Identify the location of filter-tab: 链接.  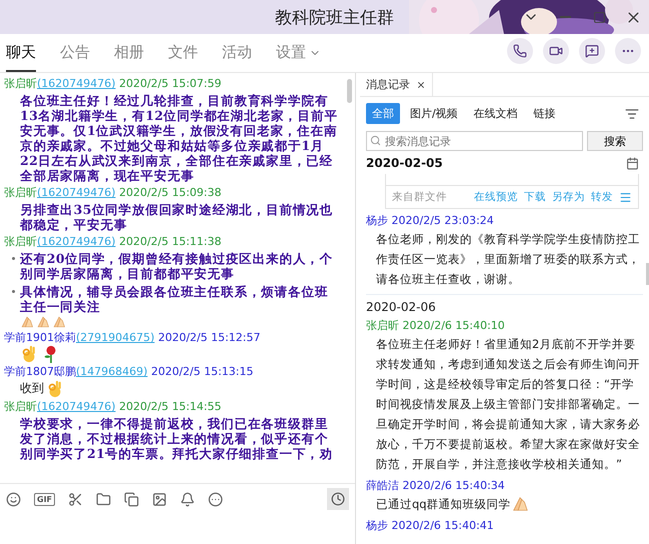
(545, 113).